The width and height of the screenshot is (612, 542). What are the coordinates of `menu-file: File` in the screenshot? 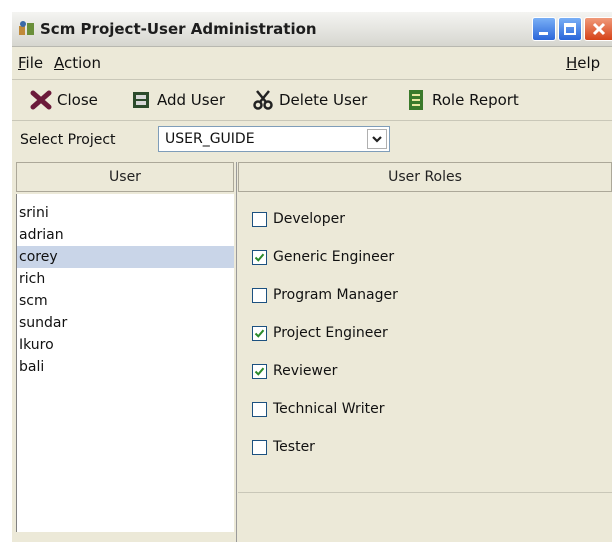 It's located at (30, 63).